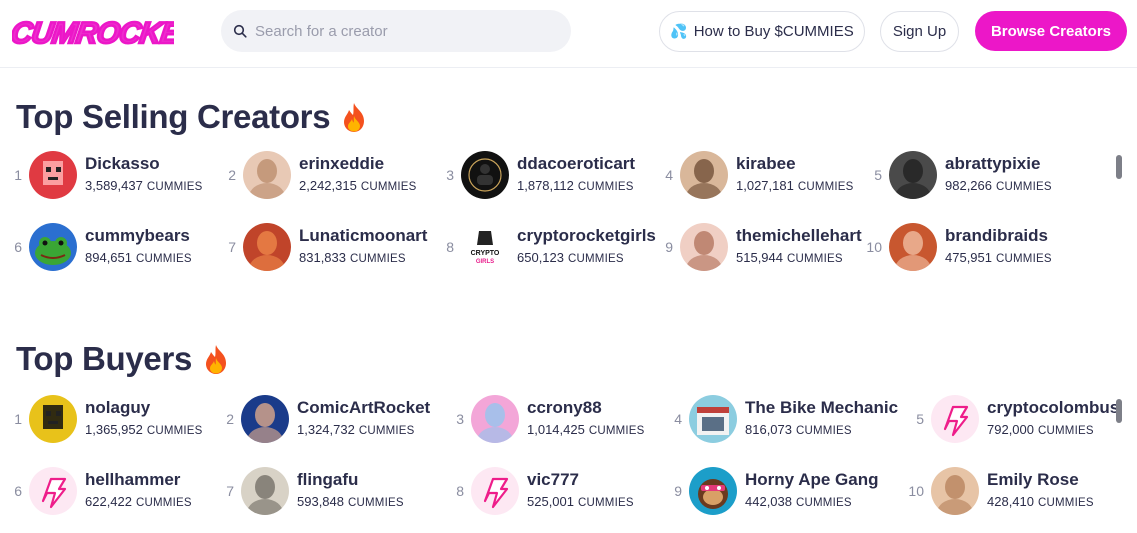 The height and width of the screenshot is (533, 1137). I want to click on creator-name: Lunaticmoonart, so click(363, 236).